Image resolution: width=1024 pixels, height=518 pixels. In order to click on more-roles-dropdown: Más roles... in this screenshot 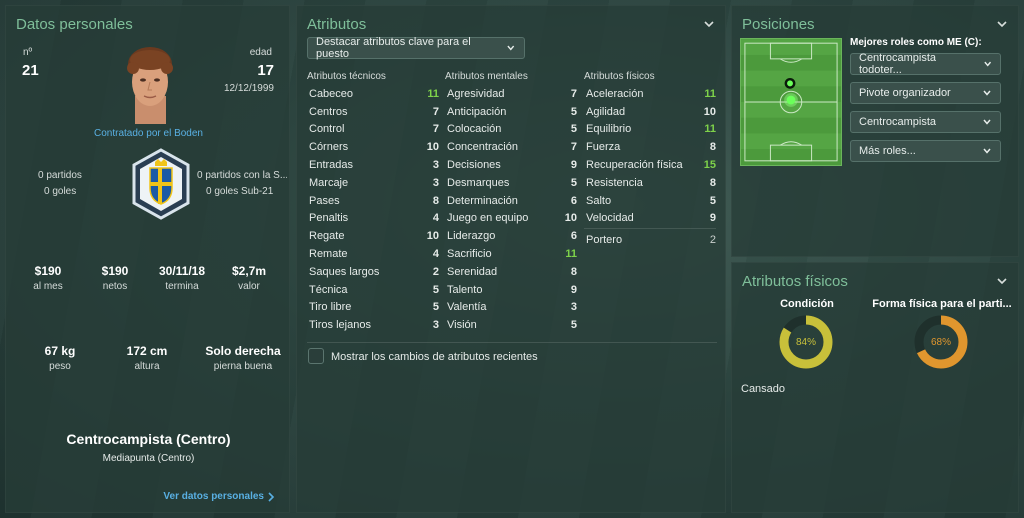, I will do `click(925, 151)`.